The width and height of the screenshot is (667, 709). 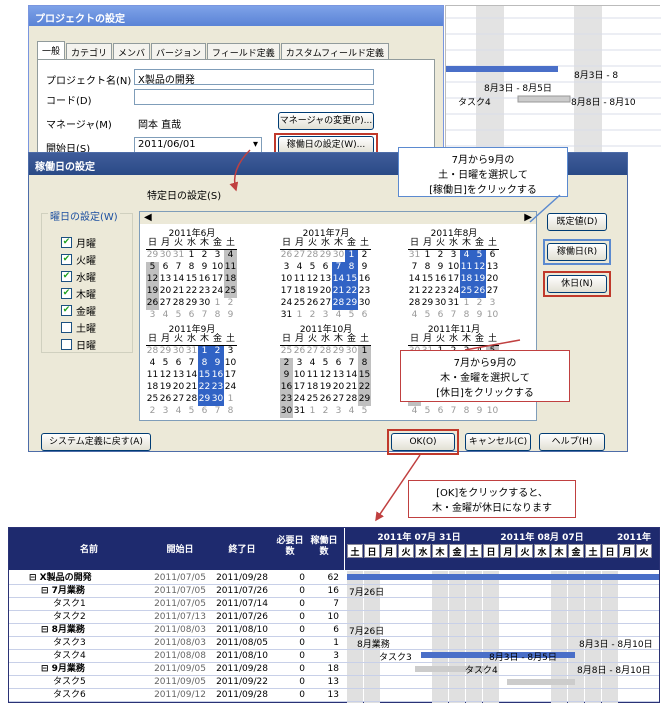 I want to click on bar-label-r4b: 8月3日 - 8月10日, so click(x=616, y=645).